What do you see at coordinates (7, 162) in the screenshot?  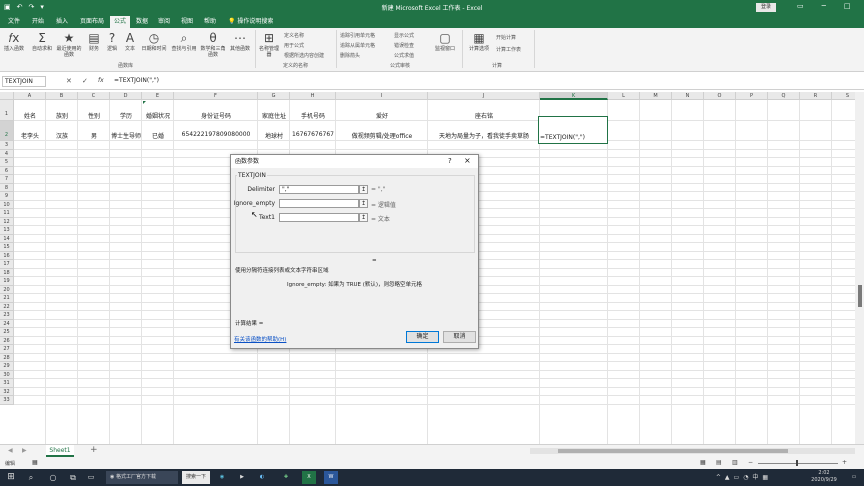 I see `row-header-5: 5` at bounding box center [7, 162].